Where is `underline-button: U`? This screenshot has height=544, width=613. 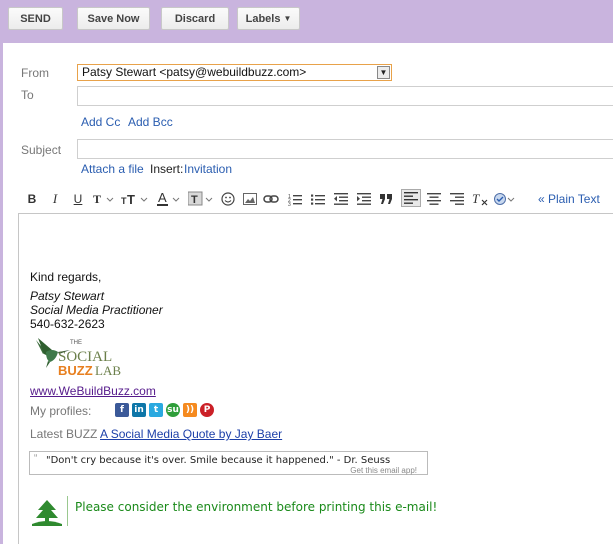
underline-button: U is located at coordinates (78, 199).